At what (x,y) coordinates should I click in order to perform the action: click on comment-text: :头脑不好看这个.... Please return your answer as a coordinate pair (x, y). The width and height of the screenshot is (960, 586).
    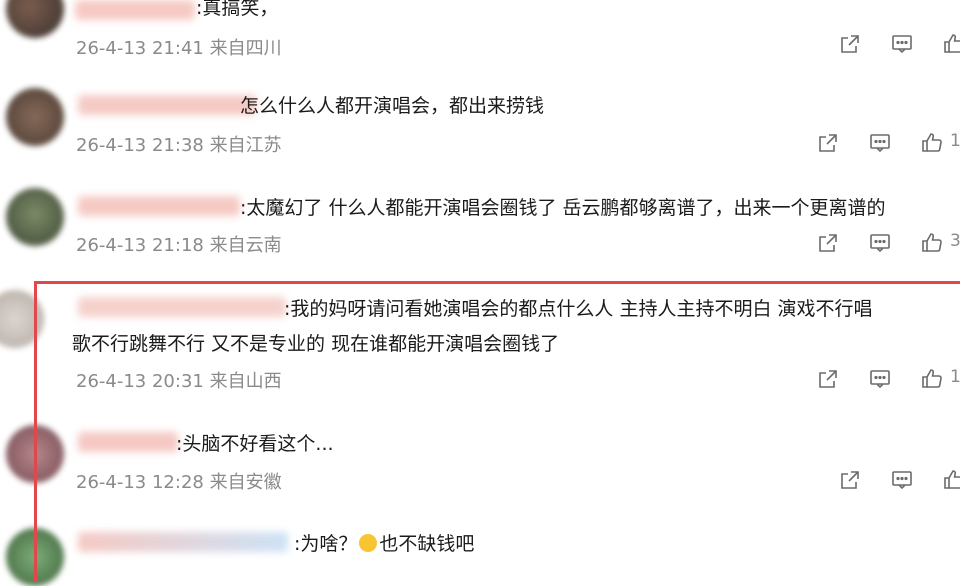
    Looking at the image, I should click on (255, 444).